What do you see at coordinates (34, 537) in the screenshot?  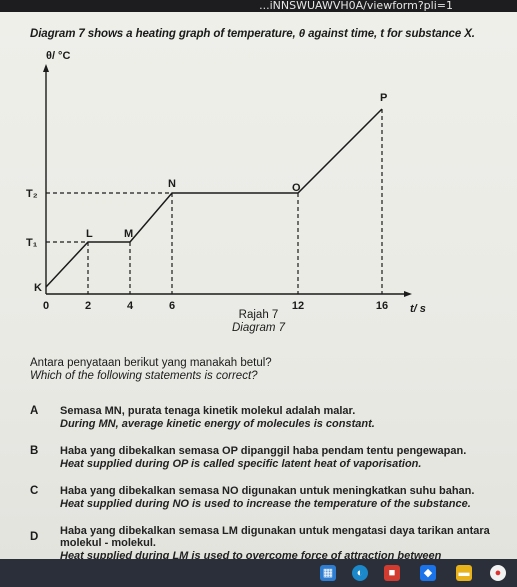 I see `option-letter: D` at bounding box center [34, 537].